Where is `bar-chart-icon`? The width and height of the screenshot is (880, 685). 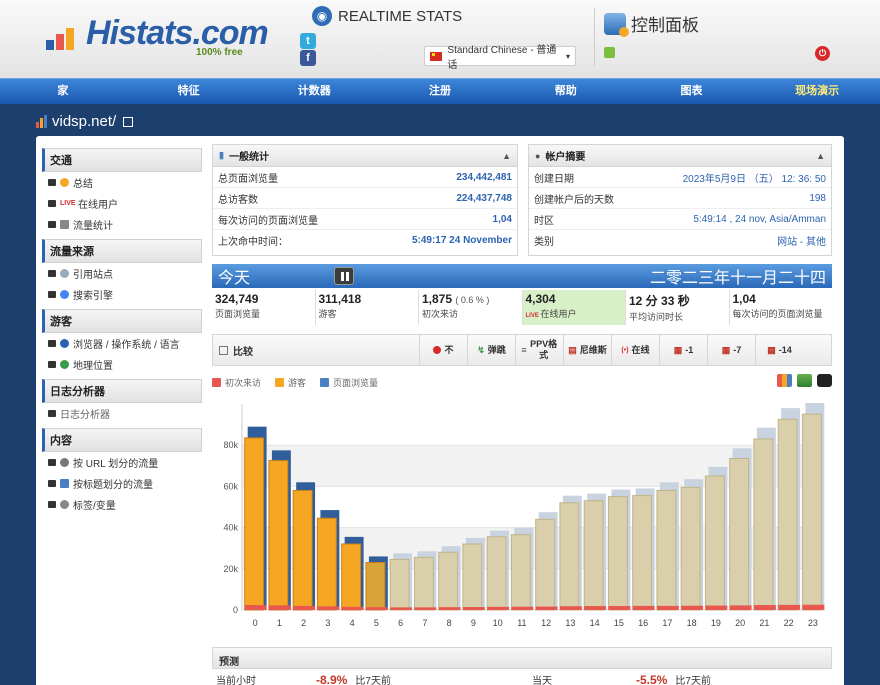 bar-chart-icon is located at coordinates (784, 380).